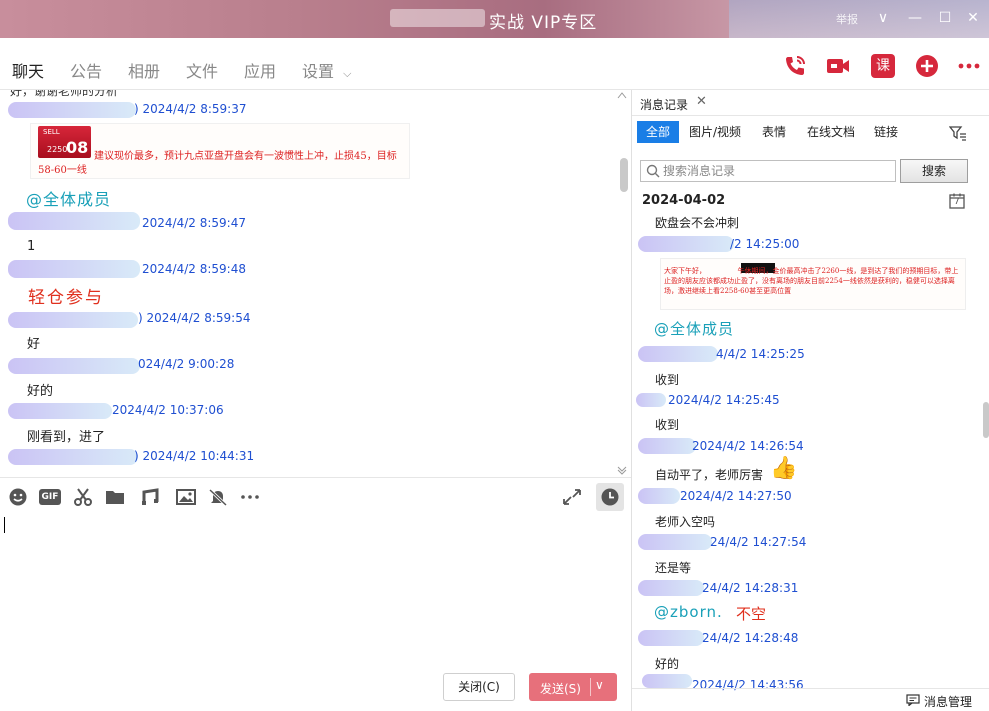 This screenshot has height=711, width=989. What do you see at coordinates (40, 391) in the screenshot?
I see `message-text: 好的` at bounding box center [40, 391].